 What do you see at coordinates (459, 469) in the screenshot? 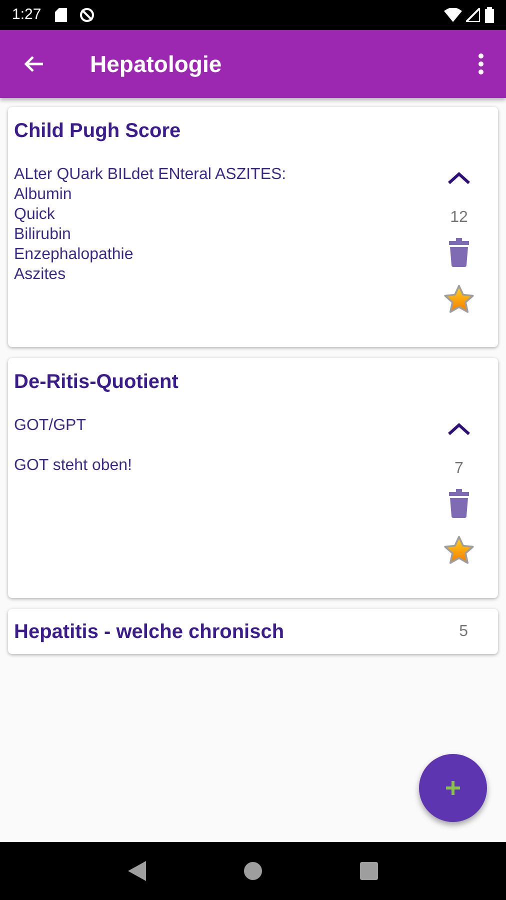
I see `usage-count: 7` at bounding box center [459, 469].